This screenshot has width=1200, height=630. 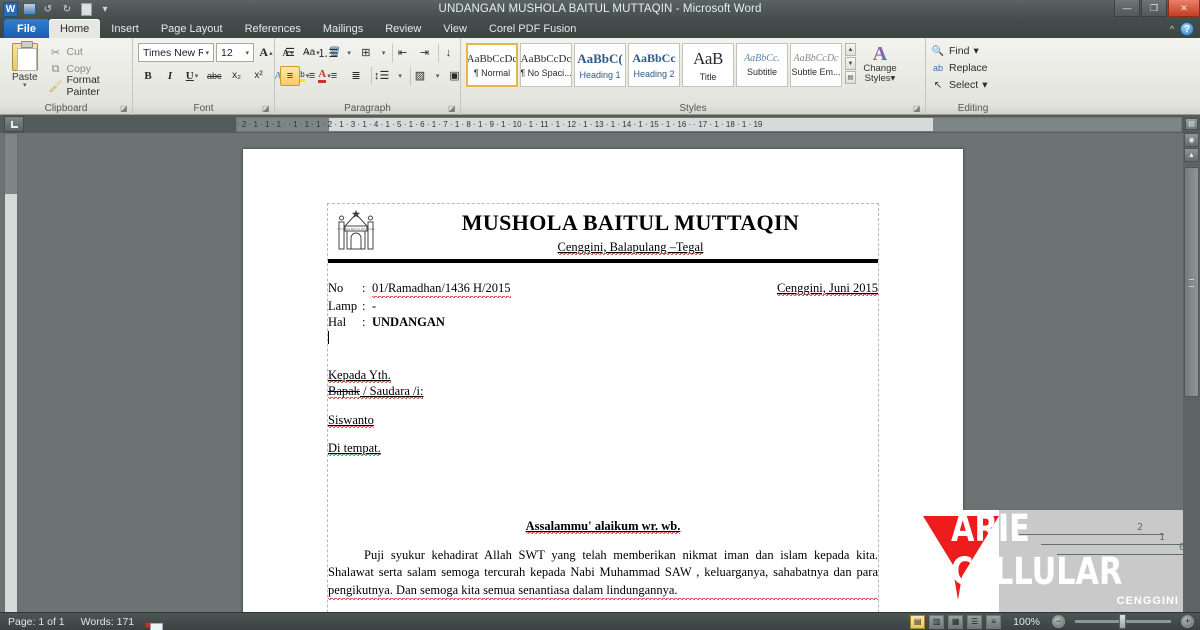 What do you see at coordinates (402, 52) in the screenshot?
I see `decrease-indent-icon: ⇤` at bounding box center [402, 52].